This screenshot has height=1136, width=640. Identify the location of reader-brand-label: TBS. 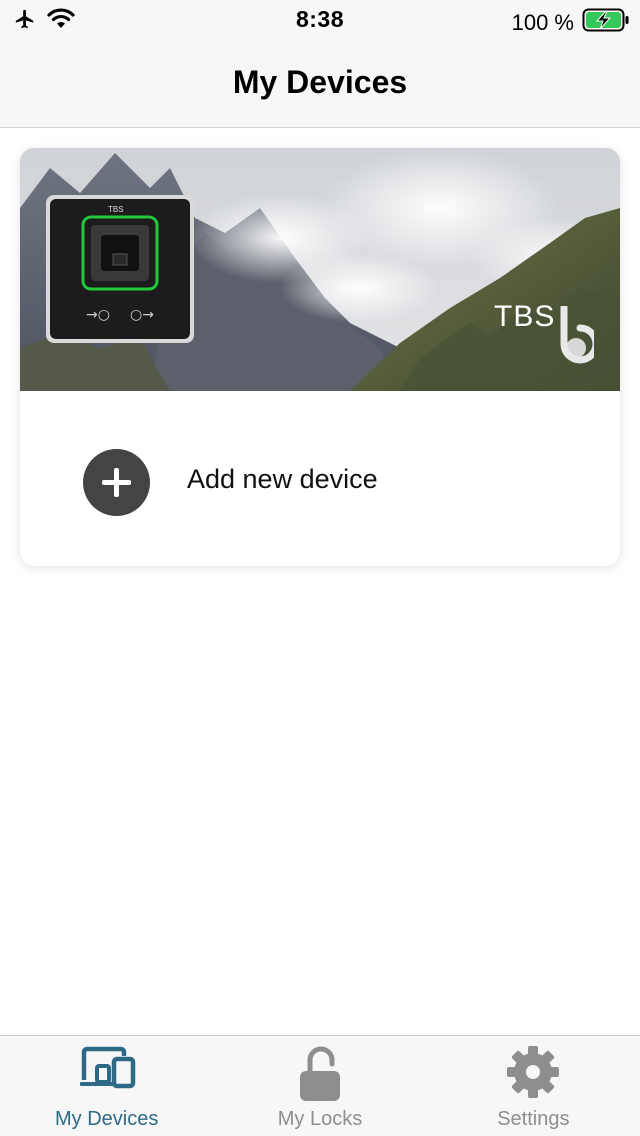
(116, 209).